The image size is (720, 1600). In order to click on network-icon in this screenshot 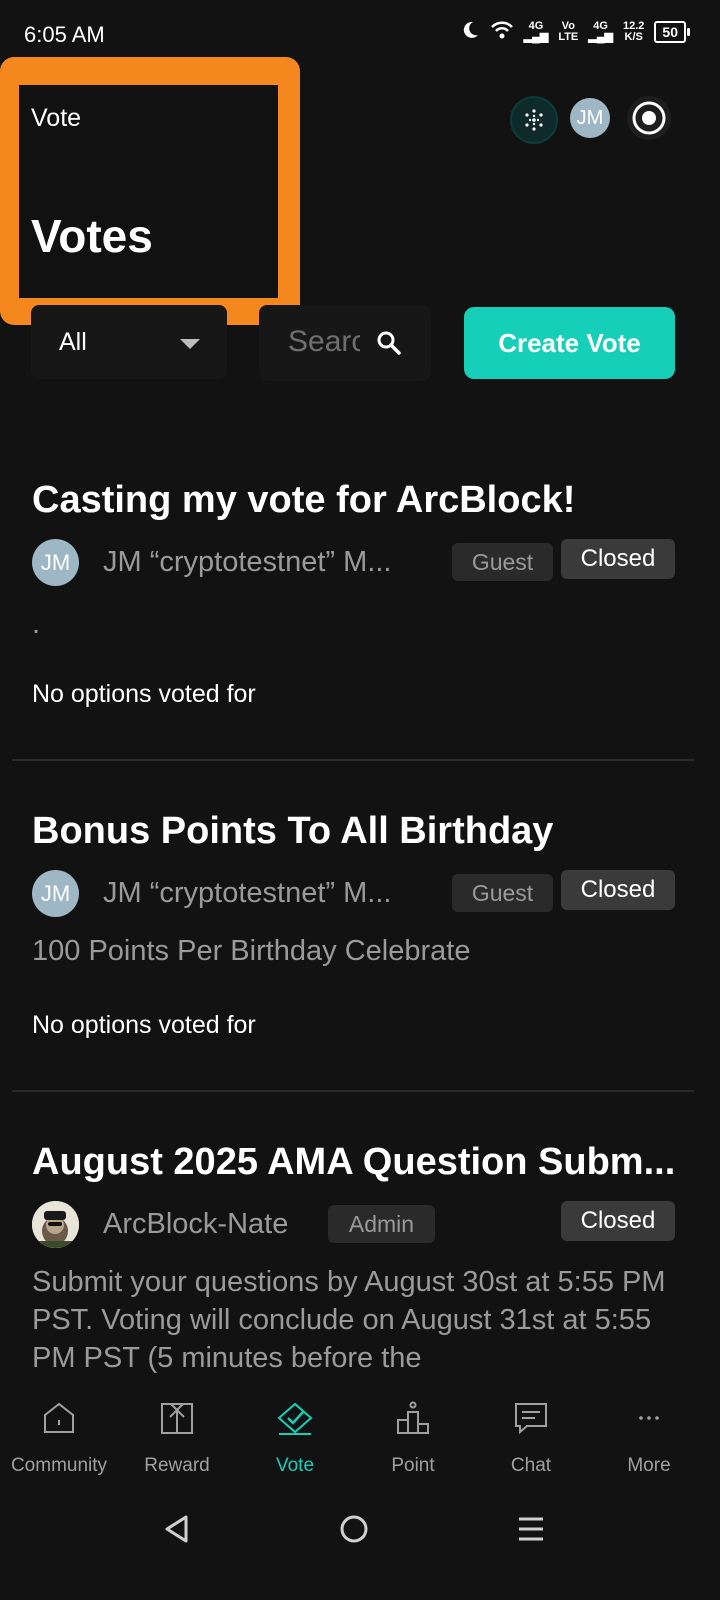, I will do `click(534, 120)`.